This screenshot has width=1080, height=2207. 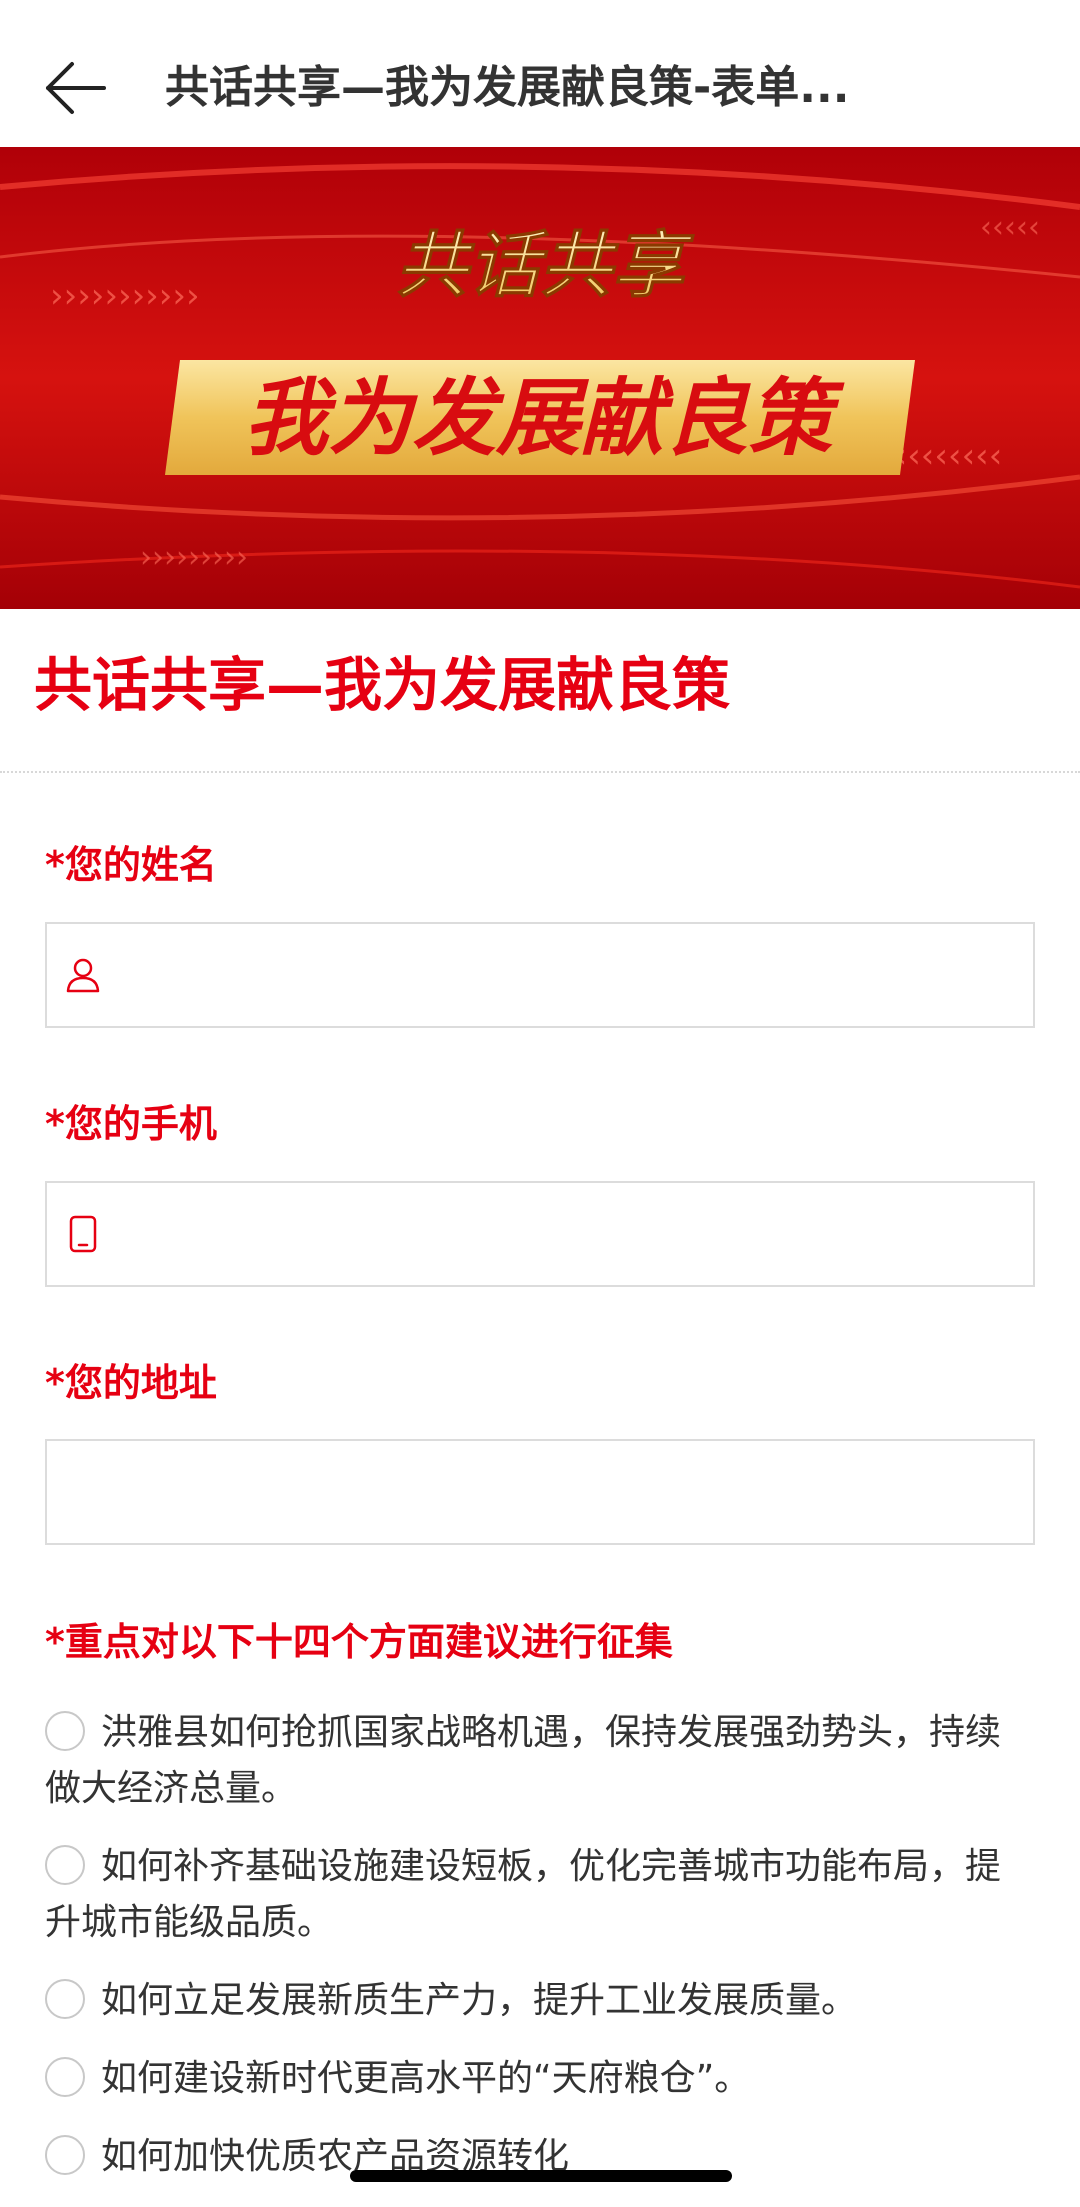 What do you see at coordinates (131, 865) in the screenshot?
I see `name-label: *您的姓名` at bounding box center [131, 865].